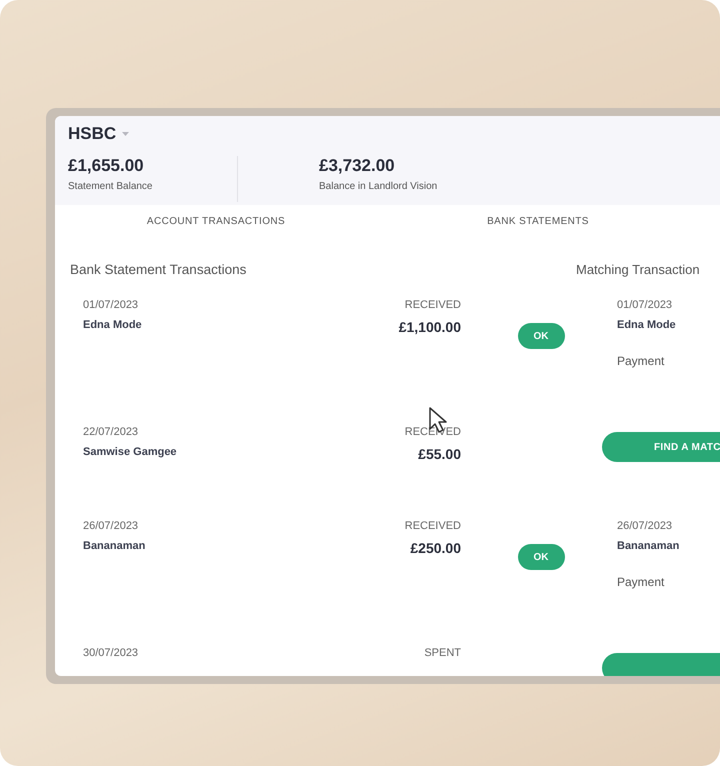 This screenshot has height=766, width=720. Describe the element at coordinates (106, 166) in the screenshot. I see `balance-amount: £1,655.00` at that location.